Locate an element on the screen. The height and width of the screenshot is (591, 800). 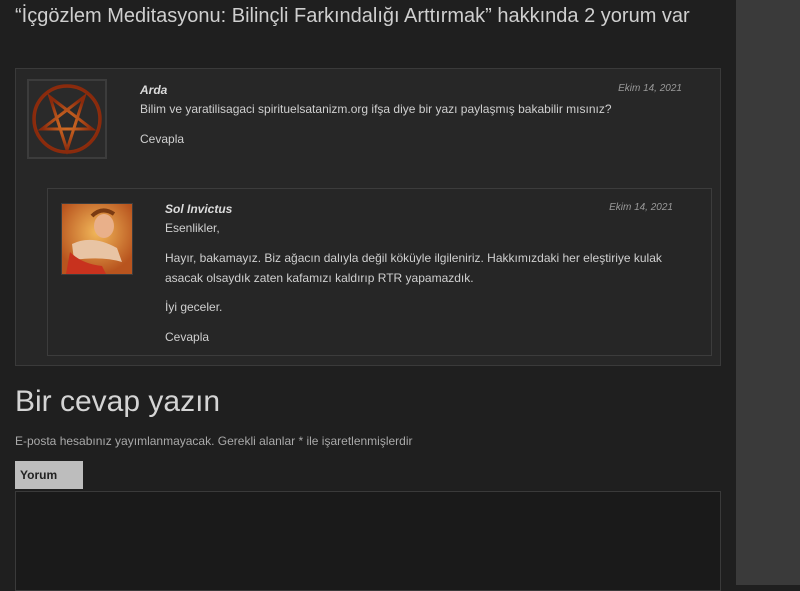
comment-textarea is located at coordinates (368, 541).